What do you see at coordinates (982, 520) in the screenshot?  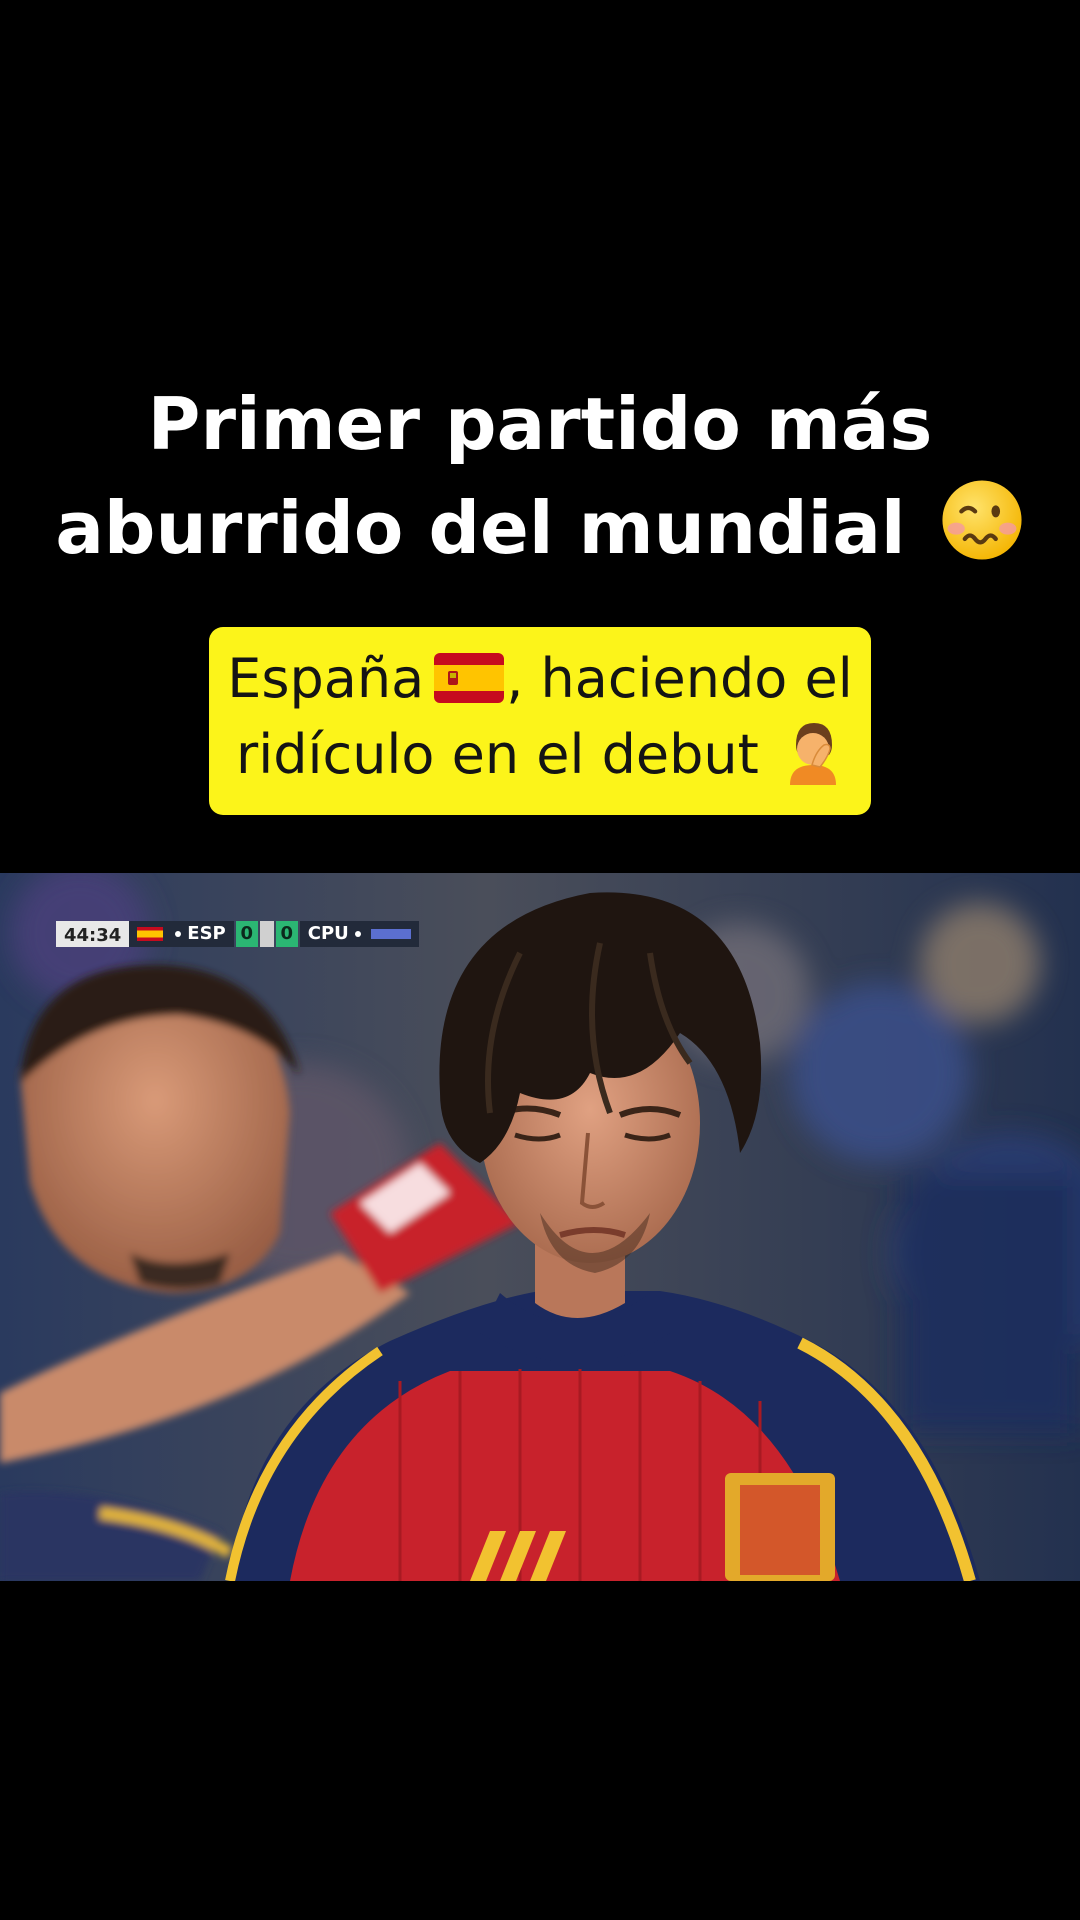 I see `woozy-face-icon` at bounding box center [982, 520].